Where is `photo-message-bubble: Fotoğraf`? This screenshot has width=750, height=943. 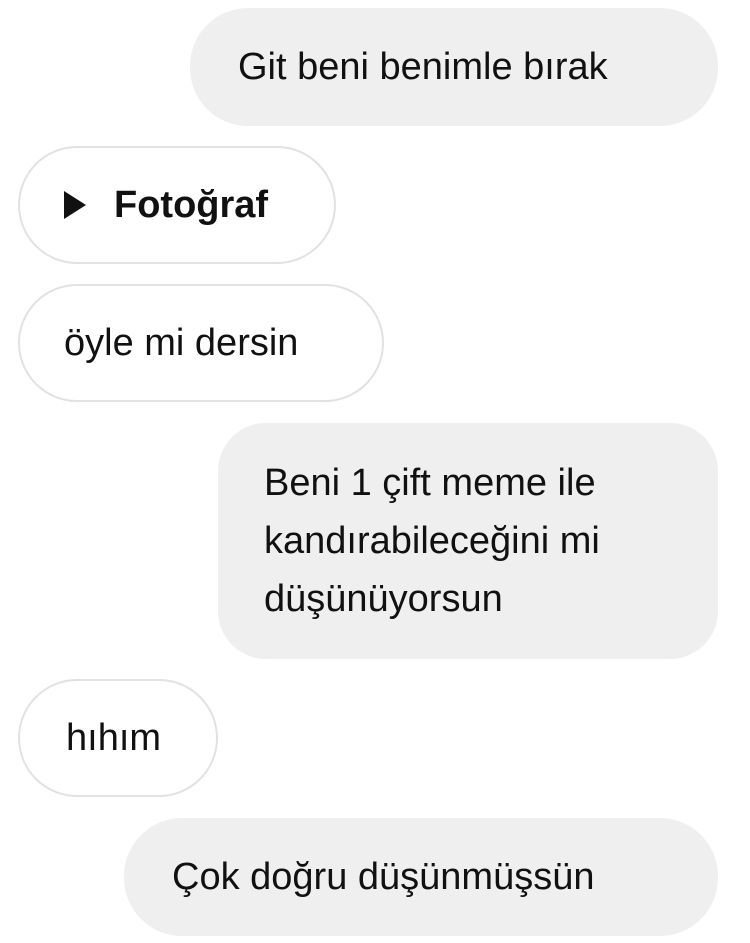 photo-message-bubble: Fotoğraf is located at coordinates (177, 205).